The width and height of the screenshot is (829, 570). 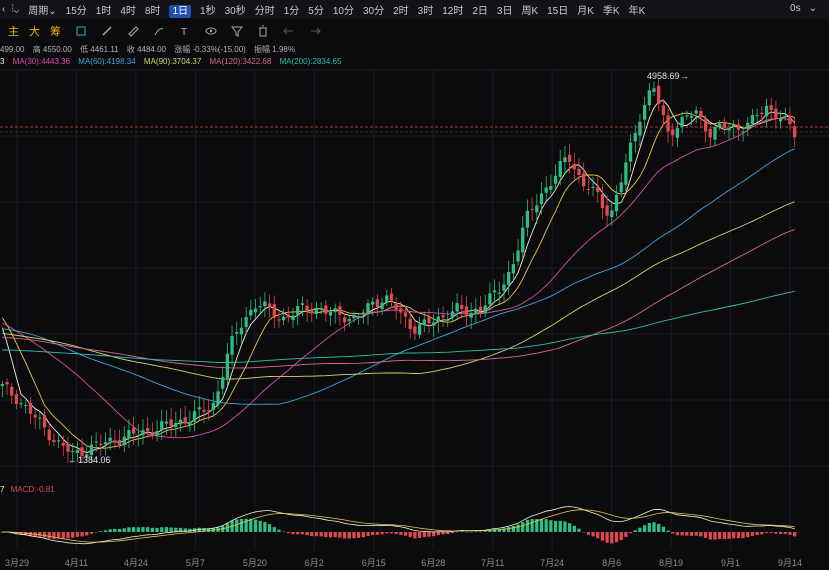 What do you see at coordinates (128, 11) in the screenshot?
I see `interval-2: 4时` at bounding box center [128, 11].